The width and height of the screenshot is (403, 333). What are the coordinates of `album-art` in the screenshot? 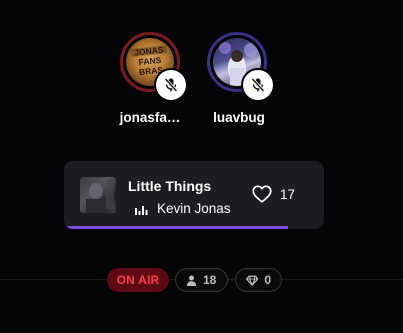 It's located at (98, 195).